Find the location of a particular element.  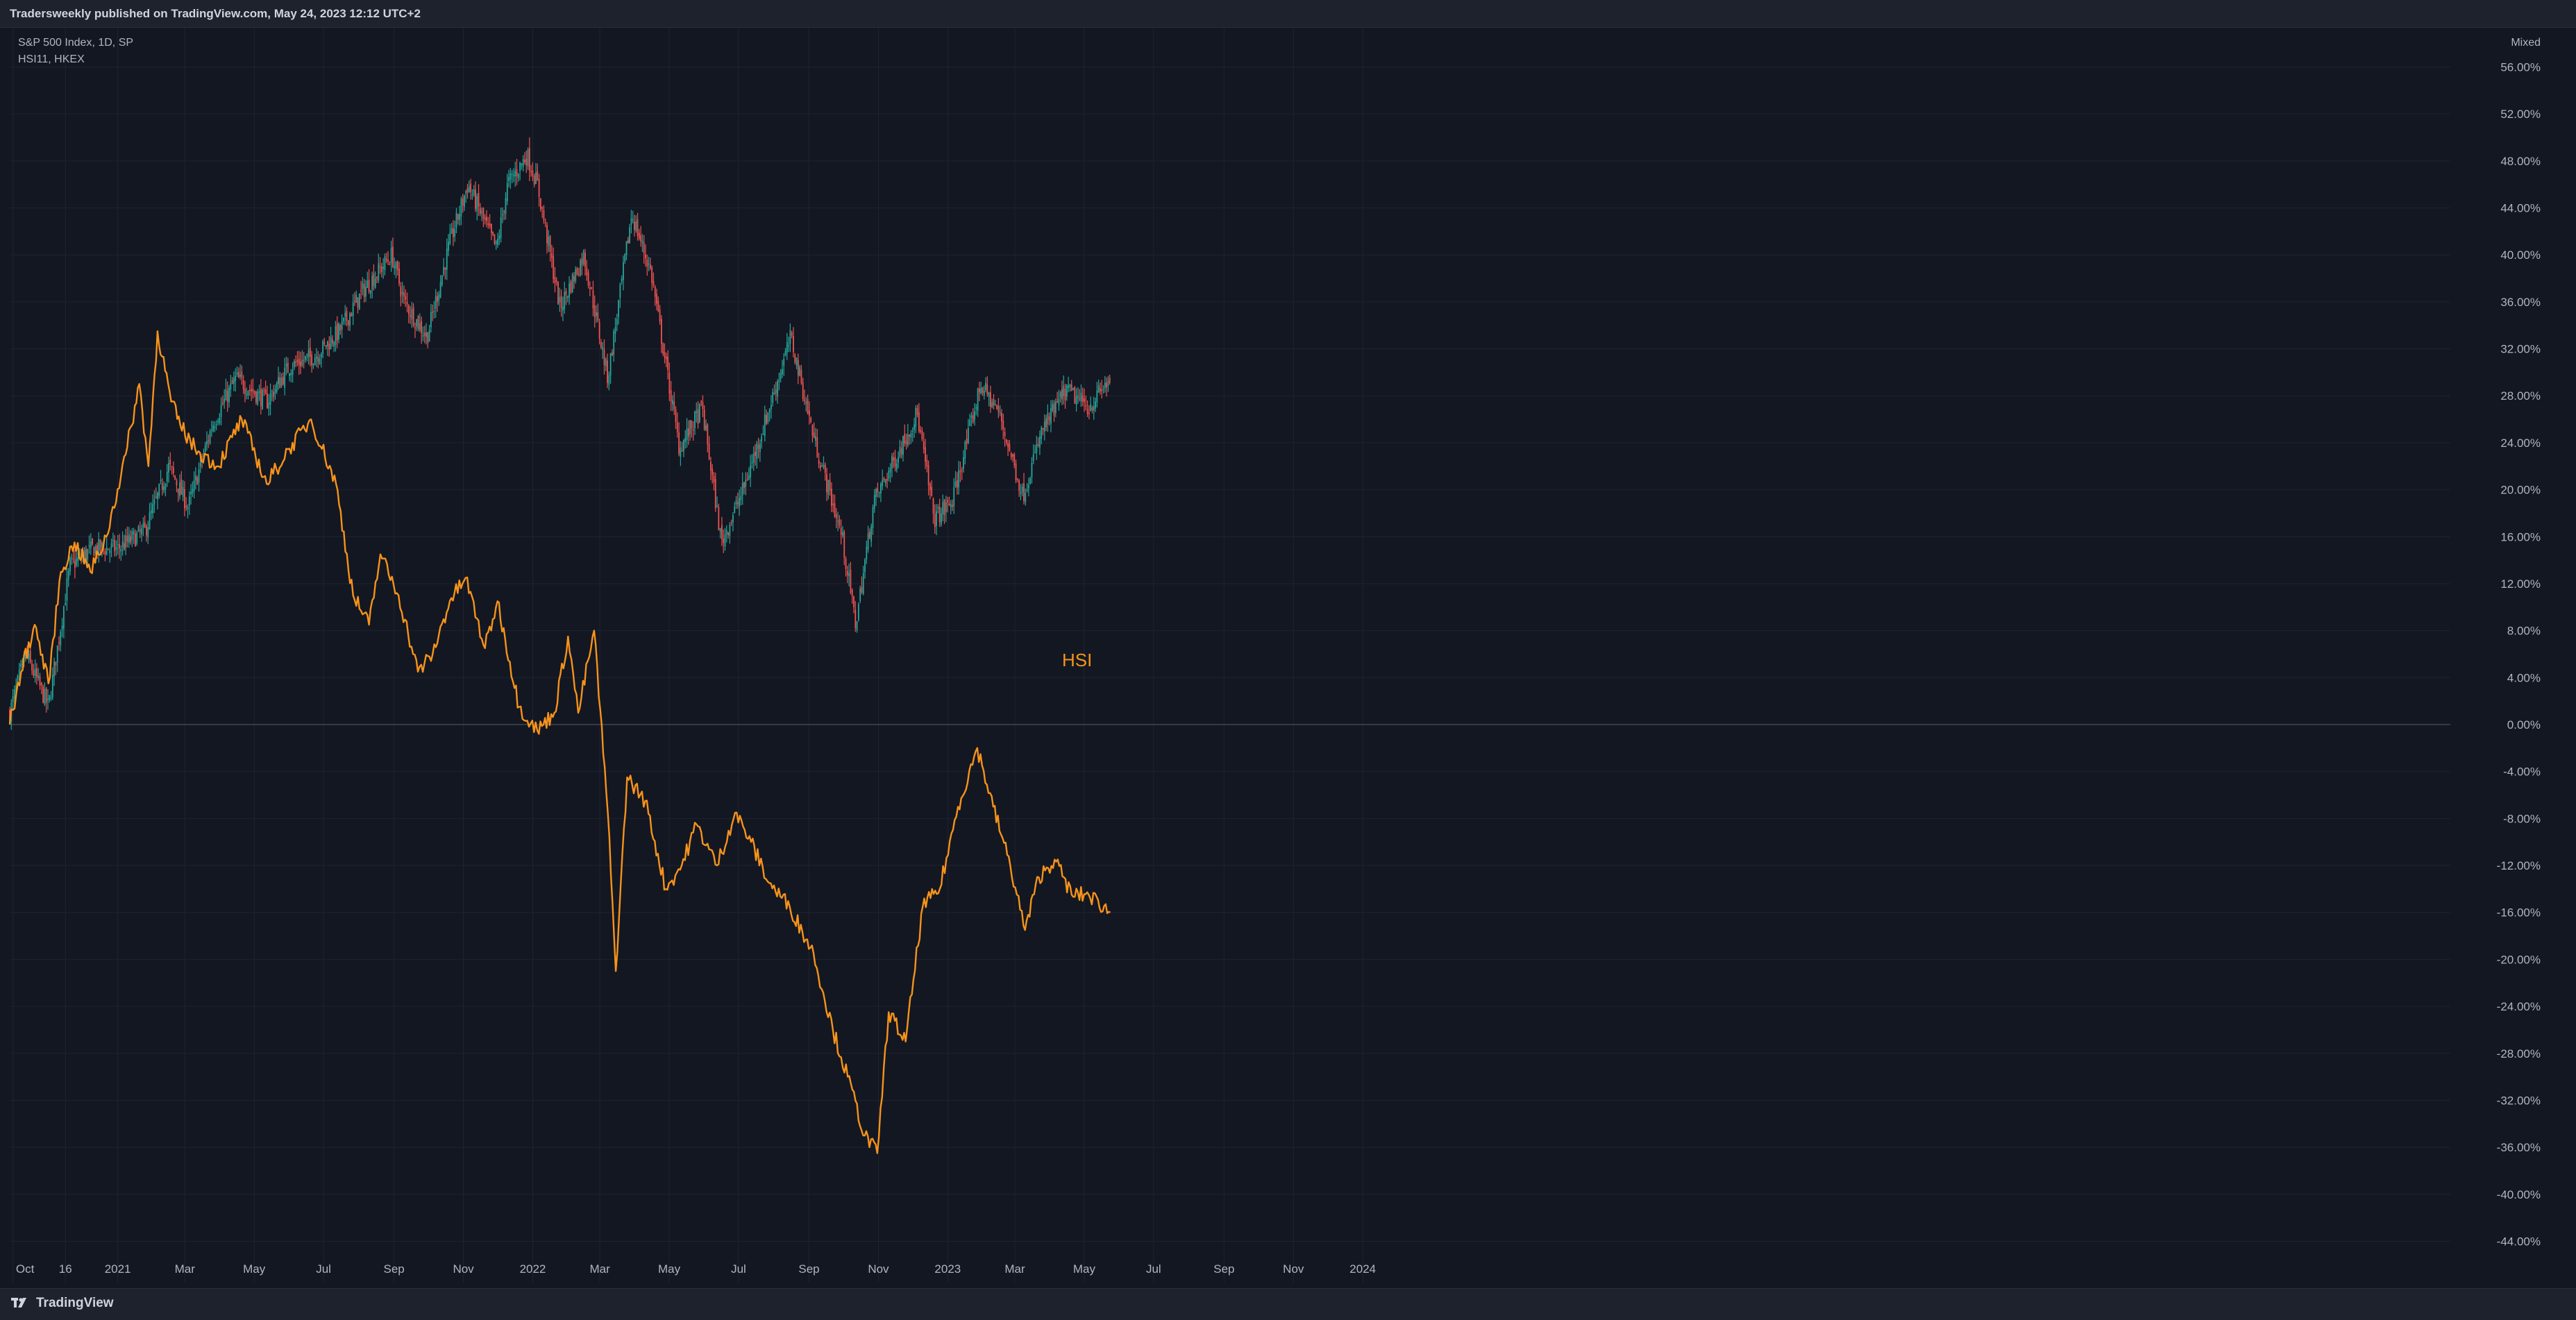

legend-sp500: S&P 500 Index, 1D, SP is located at coordinates (75, 43).